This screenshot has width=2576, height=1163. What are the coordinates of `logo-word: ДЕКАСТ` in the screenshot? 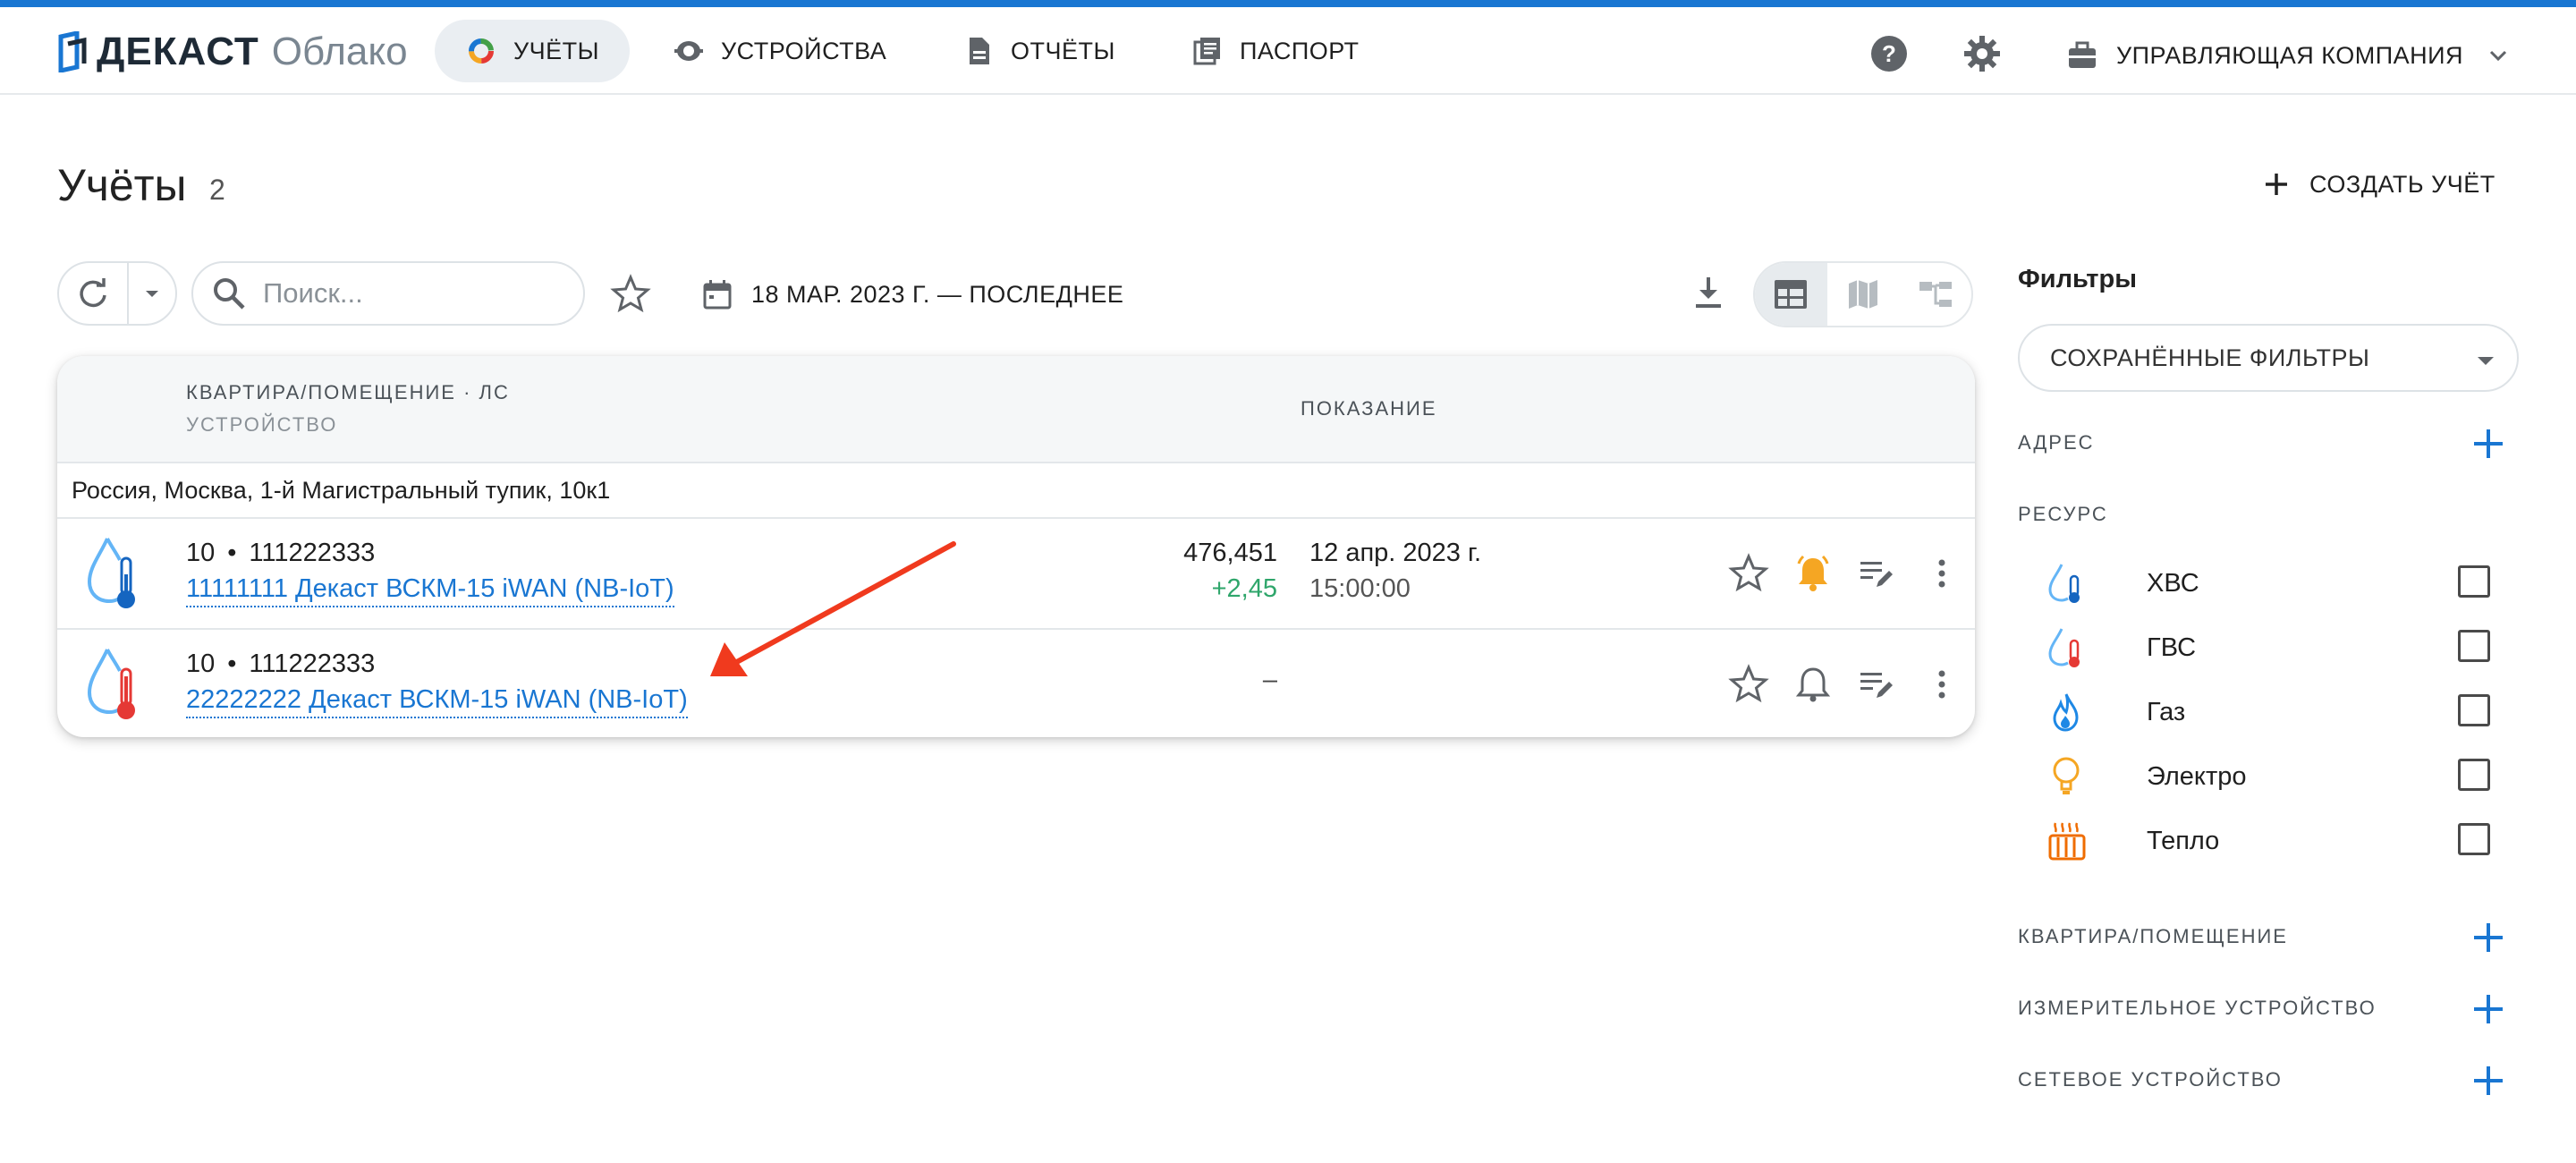 It's located at (178, 52).